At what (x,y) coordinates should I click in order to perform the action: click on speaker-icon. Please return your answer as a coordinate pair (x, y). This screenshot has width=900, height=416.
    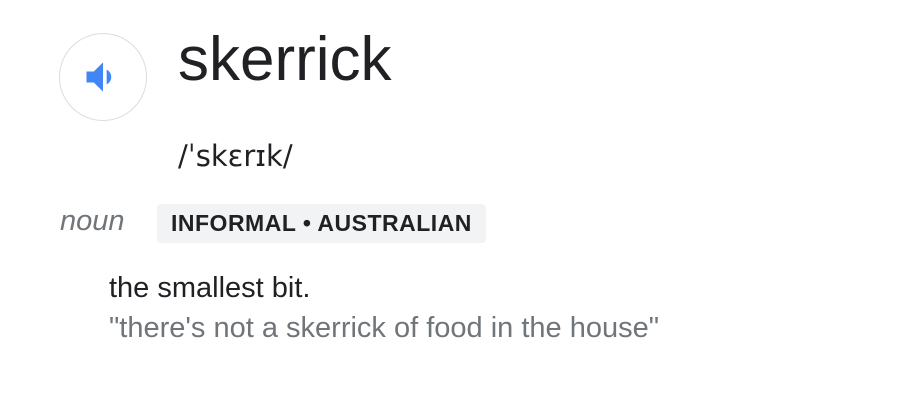
    Looking at the image, I should click on (103, 77).